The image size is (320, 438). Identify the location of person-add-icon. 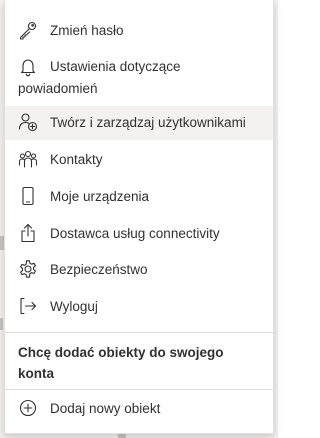
(28, 122).